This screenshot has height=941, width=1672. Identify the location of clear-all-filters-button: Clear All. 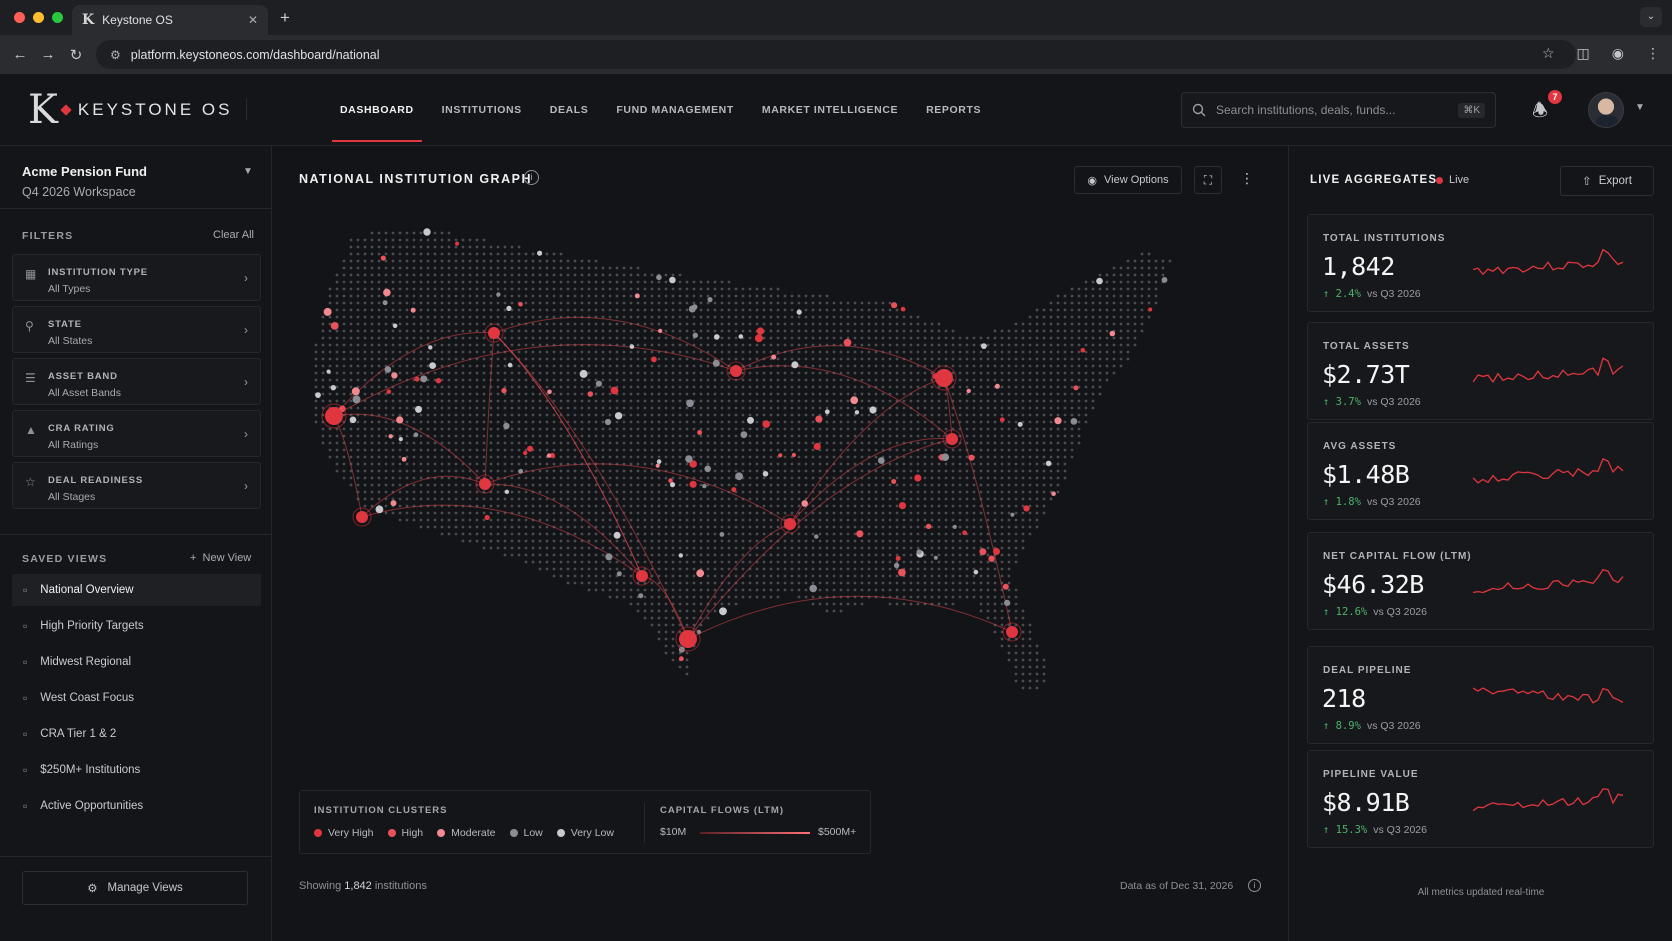
(233, 235).